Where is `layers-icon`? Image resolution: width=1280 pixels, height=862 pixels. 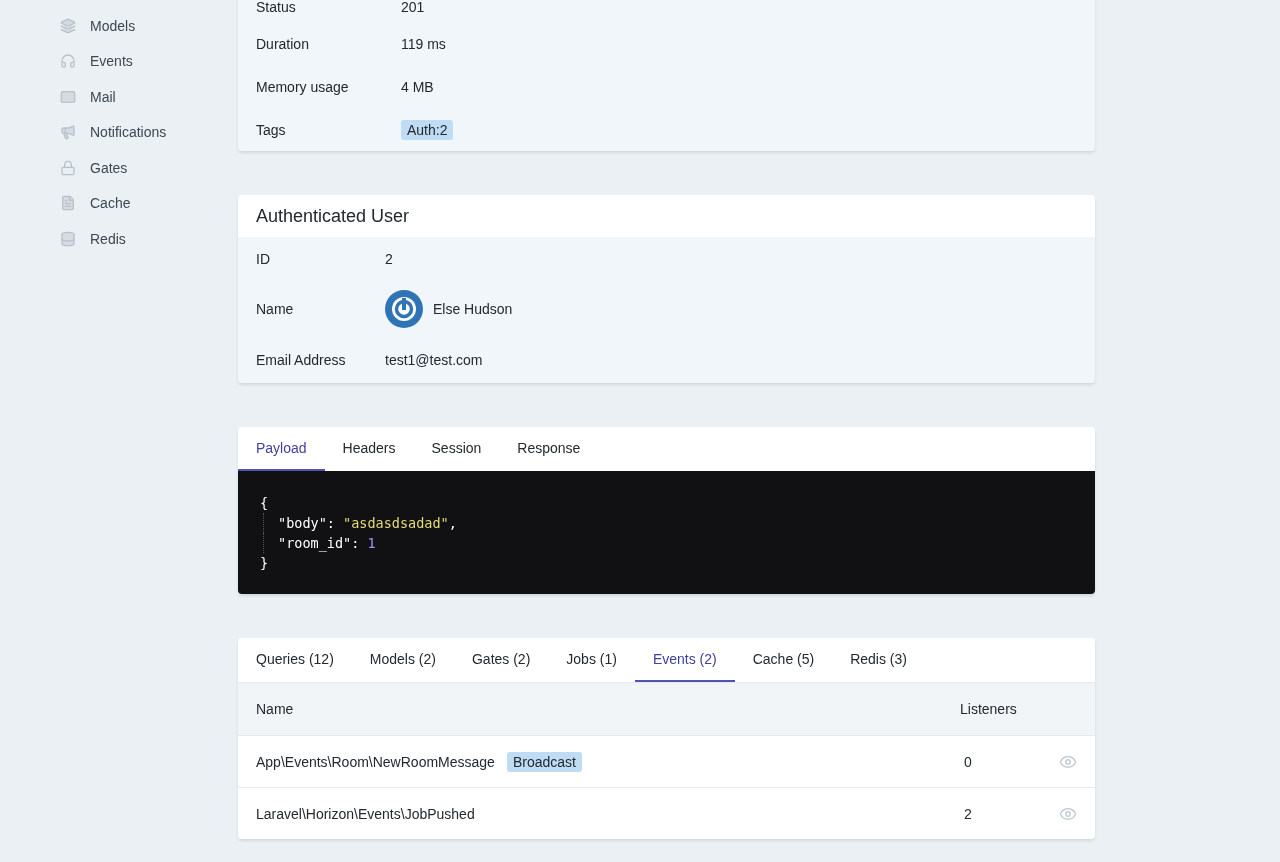 layers-icon is located at coordinates (68, 25).